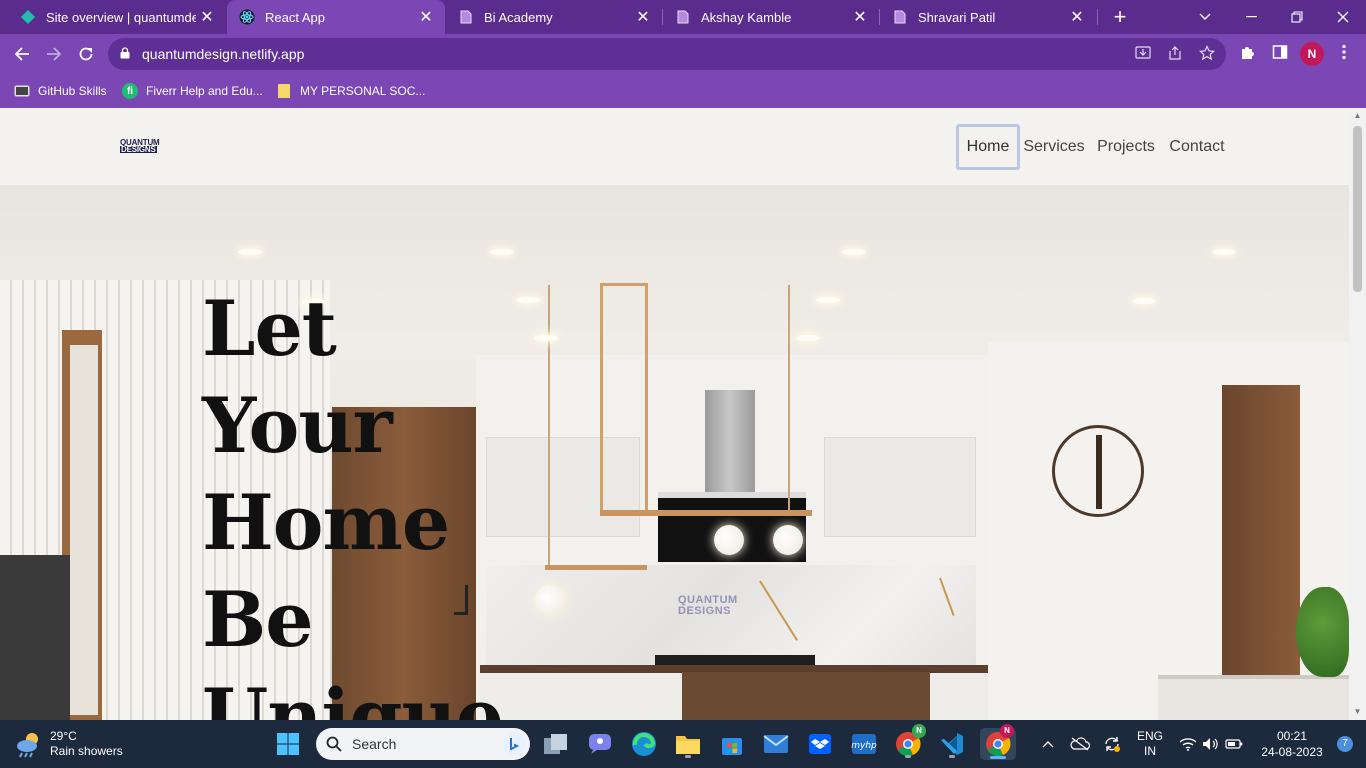 Image resolution: width=1366 pixels, height=768 pixels. What do you see at coordinates (789, 400) in the screenshot?
I see `pendant-wire` at bounding box center [789, 400].